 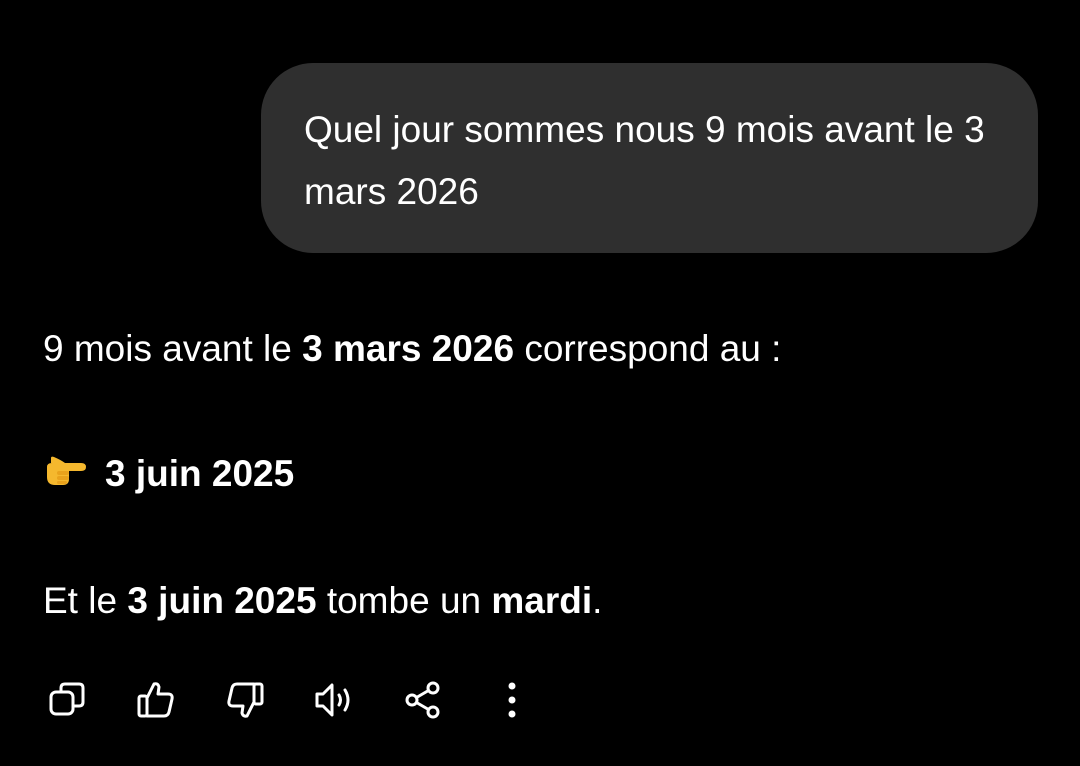 I want to click on line3-prefix: Et le, so click(x=85, y=600).